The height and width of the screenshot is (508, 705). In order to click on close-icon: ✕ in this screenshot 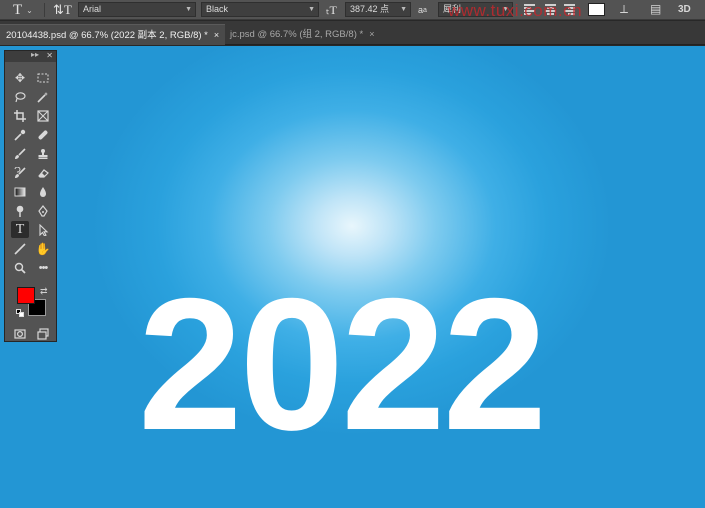, I will do `click(49, 55)`.